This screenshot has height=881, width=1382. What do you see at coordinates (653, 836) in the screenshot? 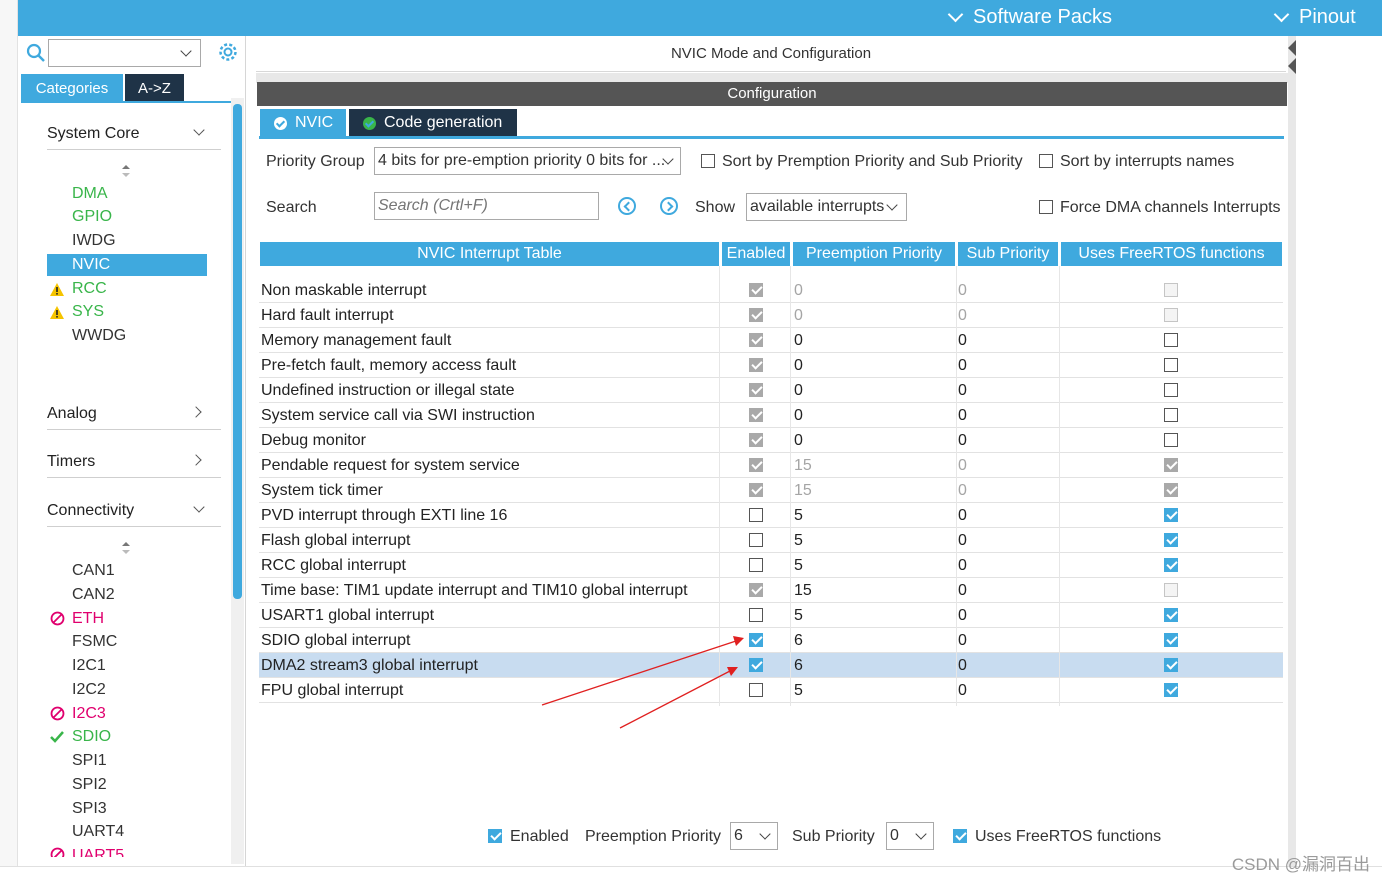
I see `footer-preemption-label: Preemption Priority` at bounding box center [653, 836].